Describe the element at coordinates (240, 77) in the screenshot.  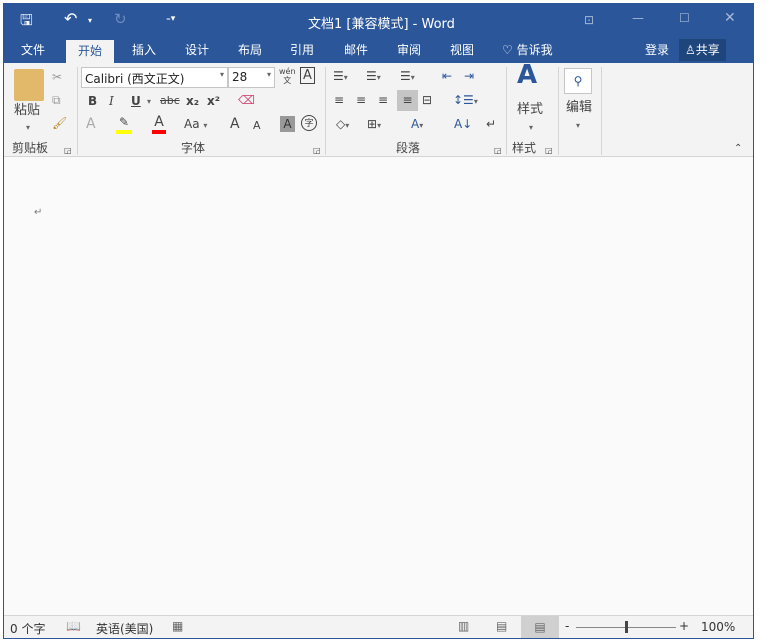
I see `font-size-value: 28` at that location.